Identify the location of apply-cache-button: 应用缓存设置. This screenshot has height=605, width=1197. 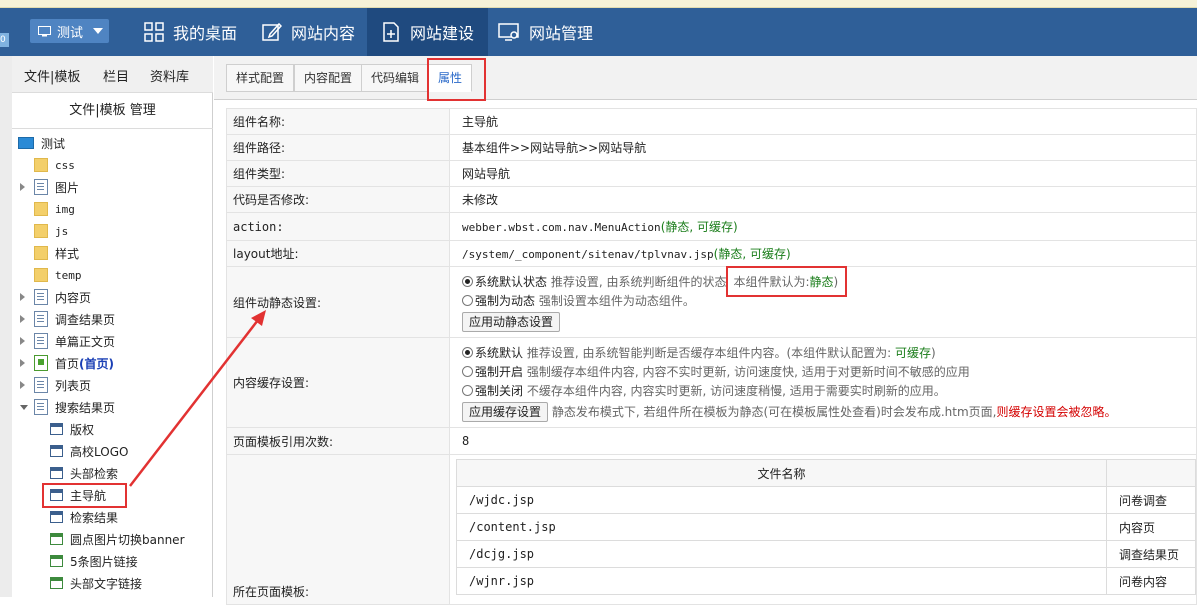
(505, 412).